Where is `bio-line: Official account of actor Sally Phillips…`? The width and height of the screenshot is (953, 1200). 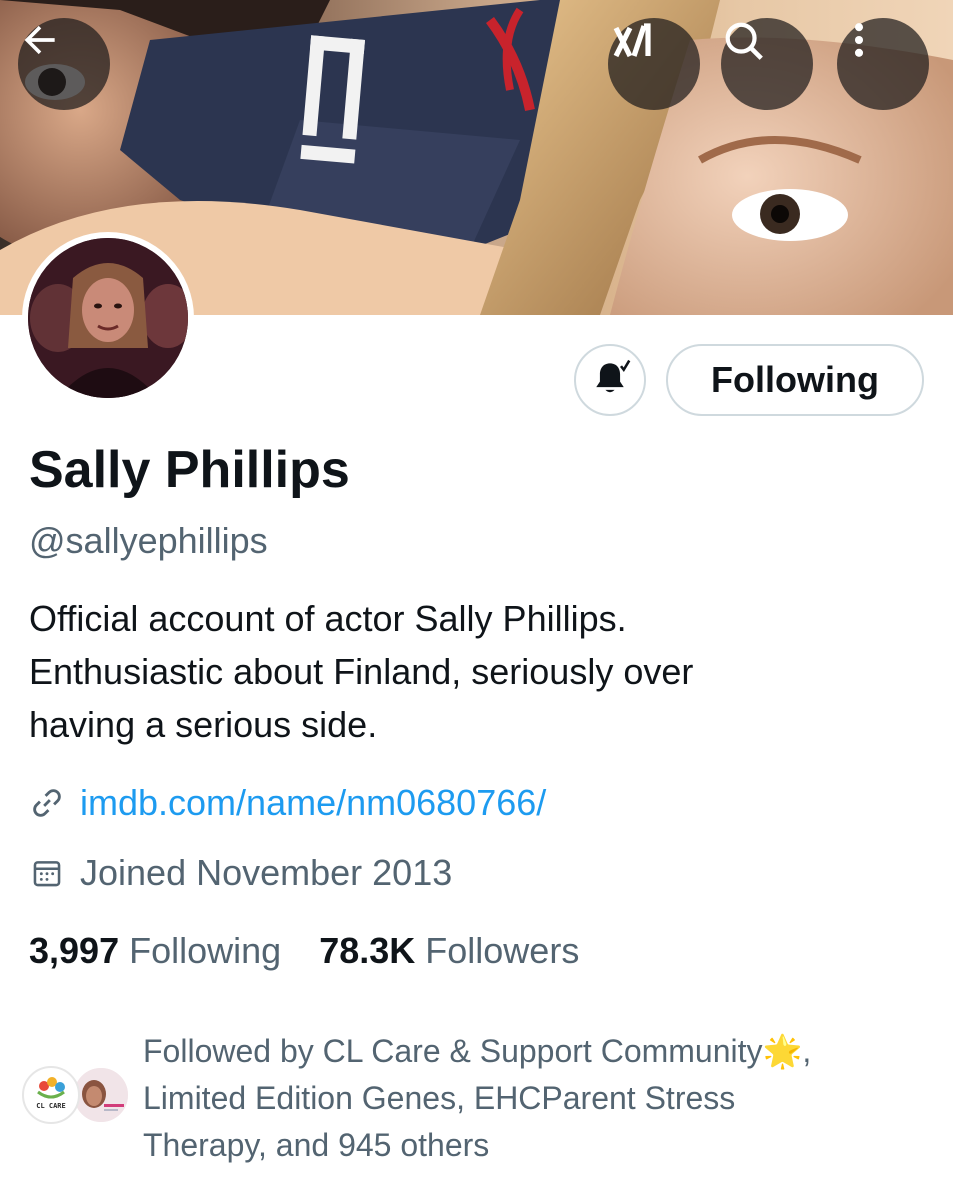
bio-line: Official account of actor Sally Phillips… is located at coordinates (328, 618).